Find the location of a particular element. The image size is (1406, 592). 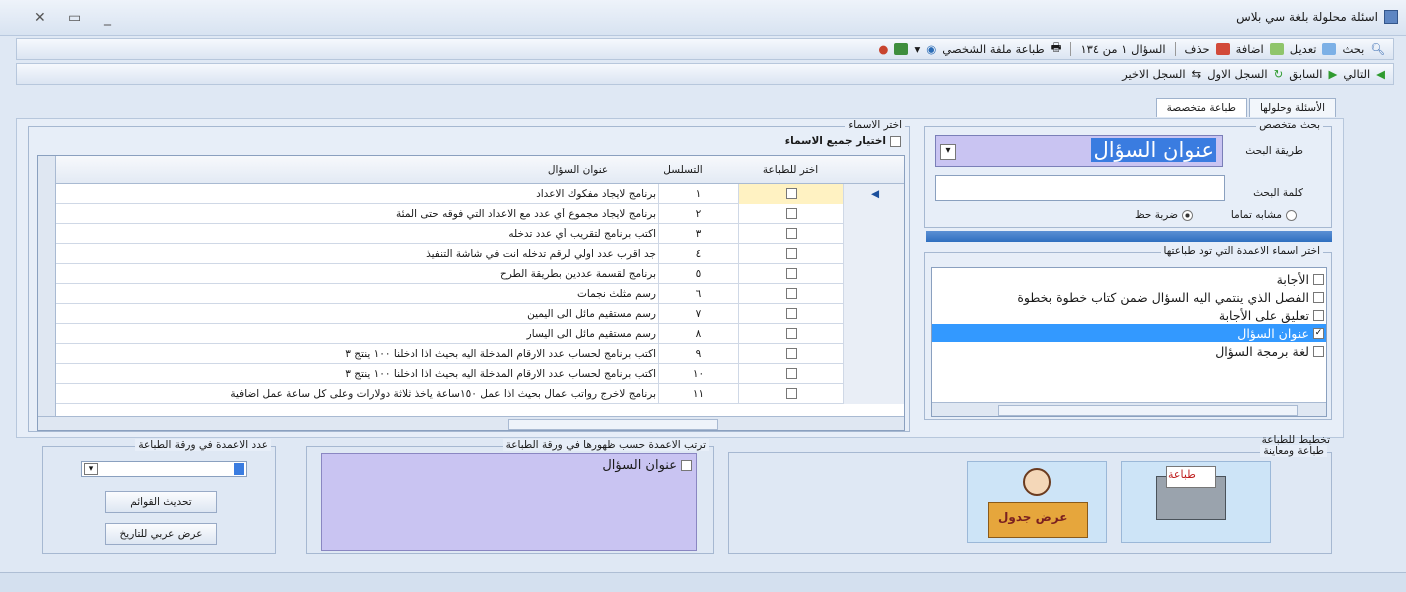

tab-questions: الأسئلة وحلولها is located at coordinates (1292, 107).